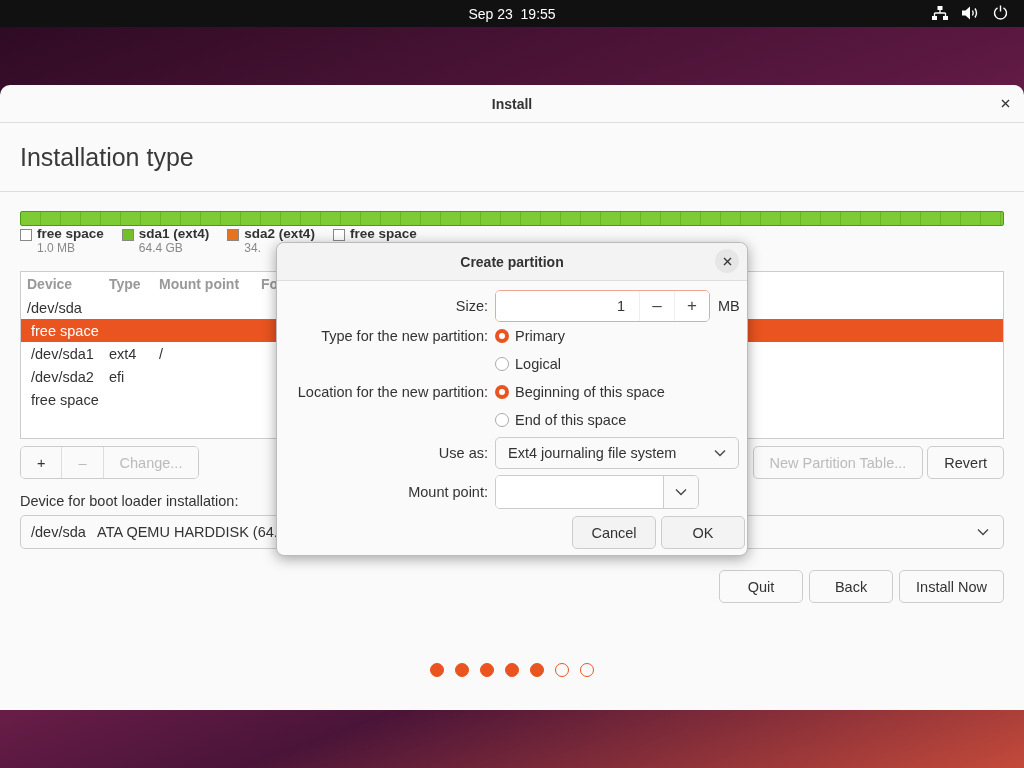 The image size is (1024, 768). What do you see at coordinates (462, 453) in the screenshot?
I see `field-label: Use as:` at bounding box center [462, 453].